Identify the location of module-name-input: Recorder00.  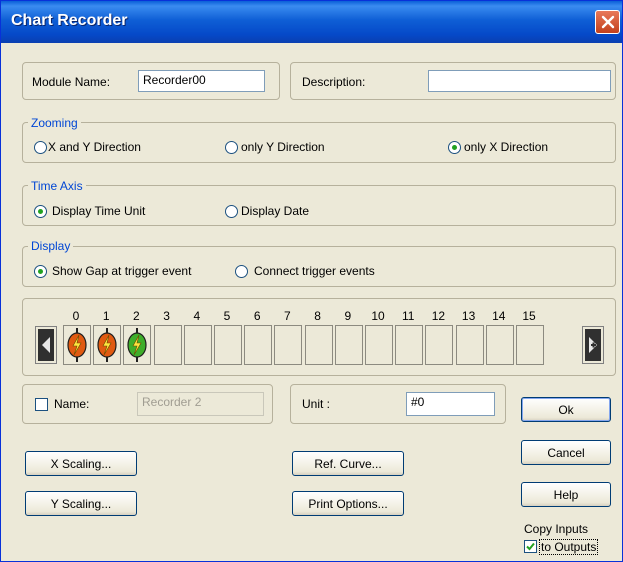
(201, 81).